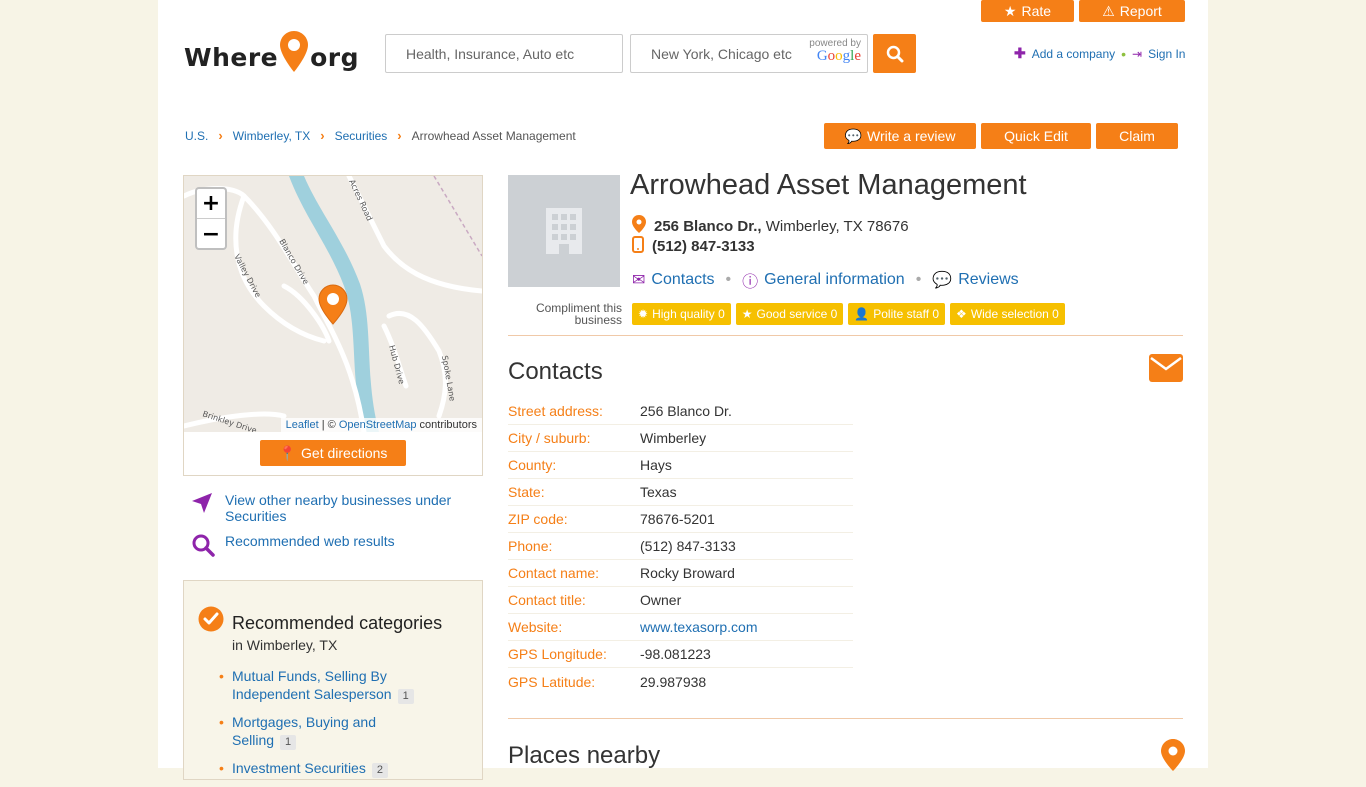 This screenshot has height=787, width=1366. Describe the element at coordinates (196, 136) in the screenshot. I see `breadcrumb-us: U.S.` at that location.